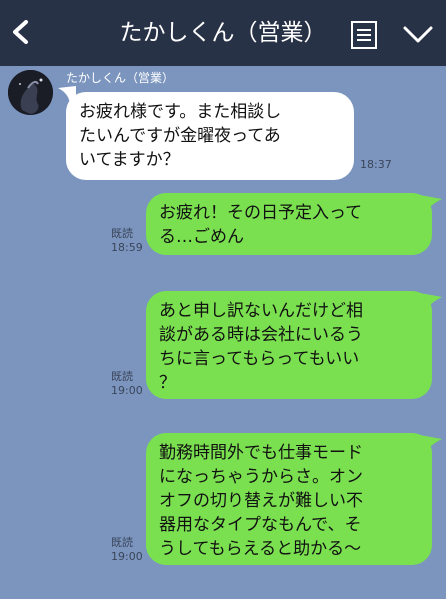  What do you see at coordinates (261, 335) in the screenshot?
I see `message-text: 談がある時は会社にいるう` at bounding box center [261, 335].